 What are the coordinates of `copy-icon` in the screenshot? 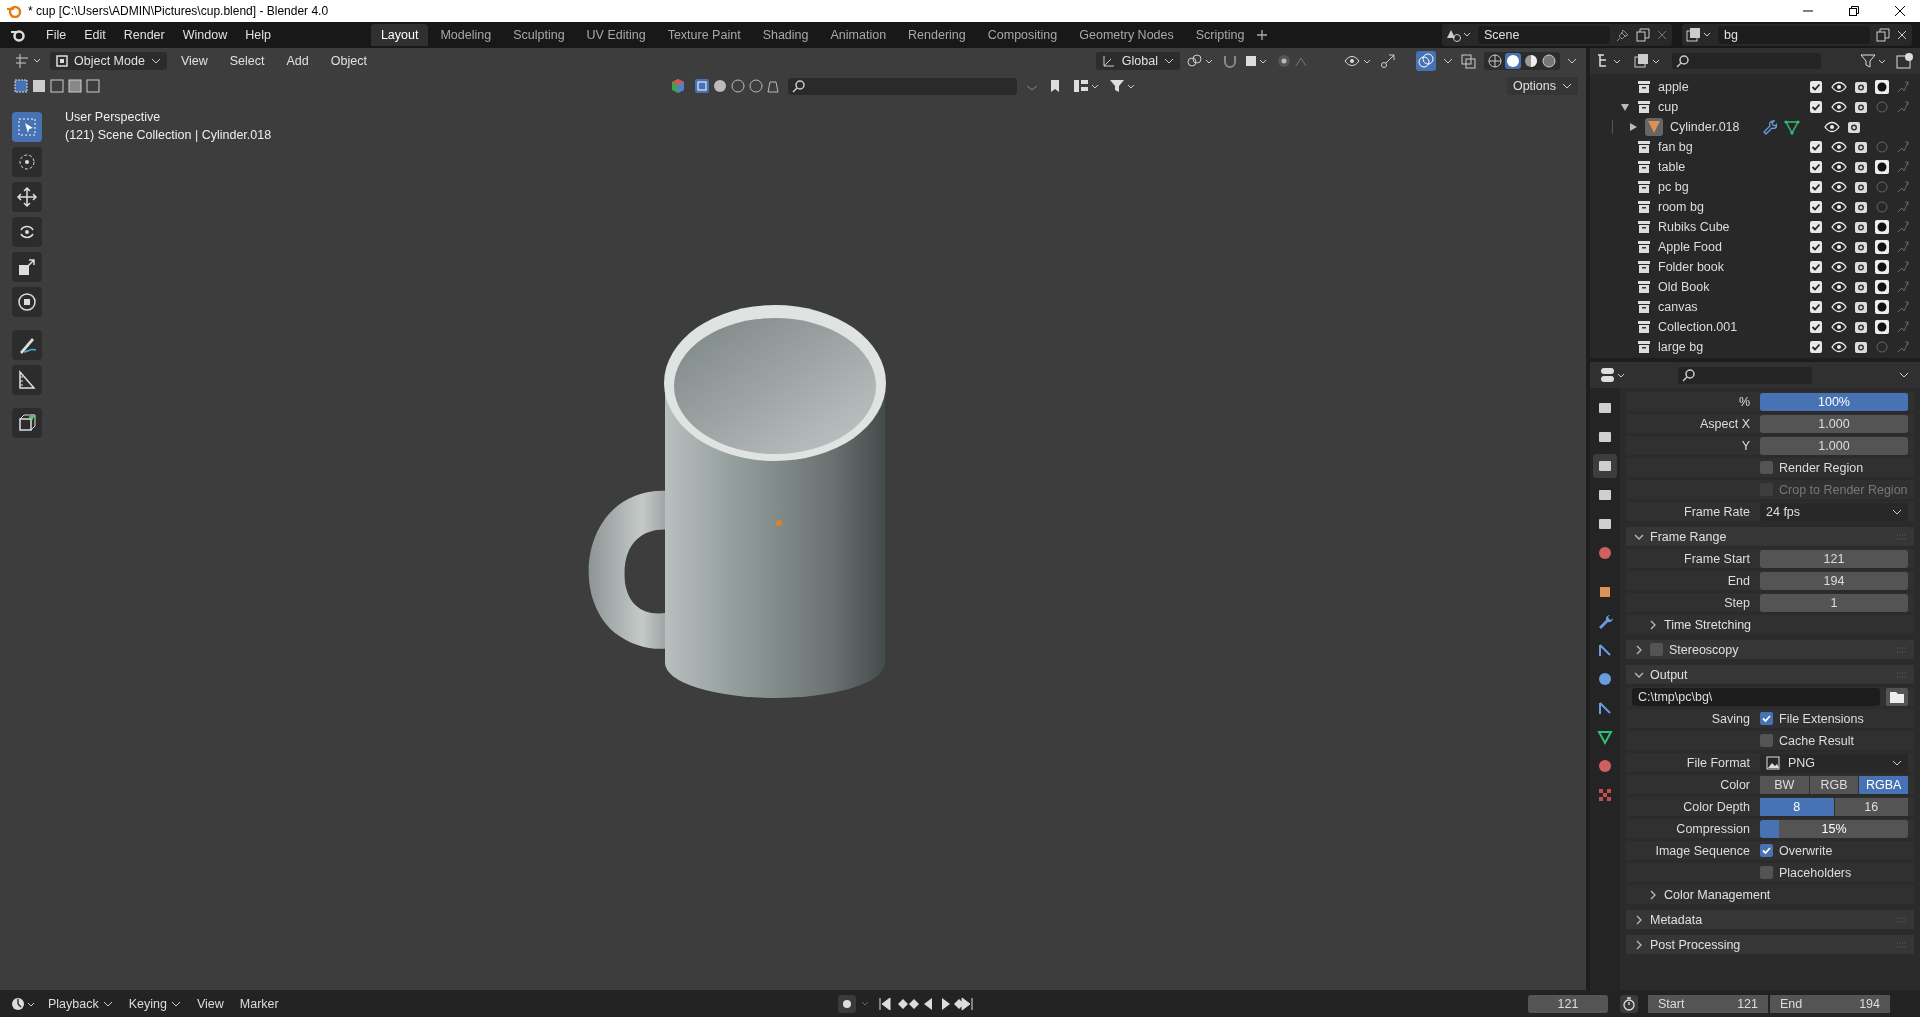 It's located at (1643, 35).